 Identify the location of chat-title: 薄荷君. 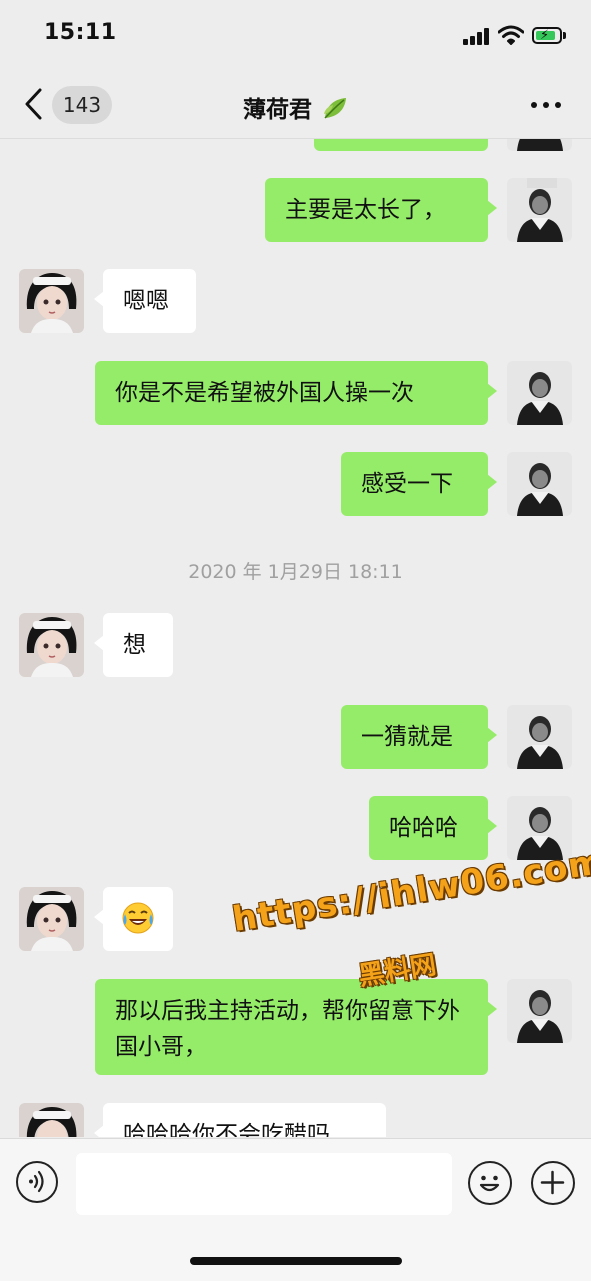
(295, 107).